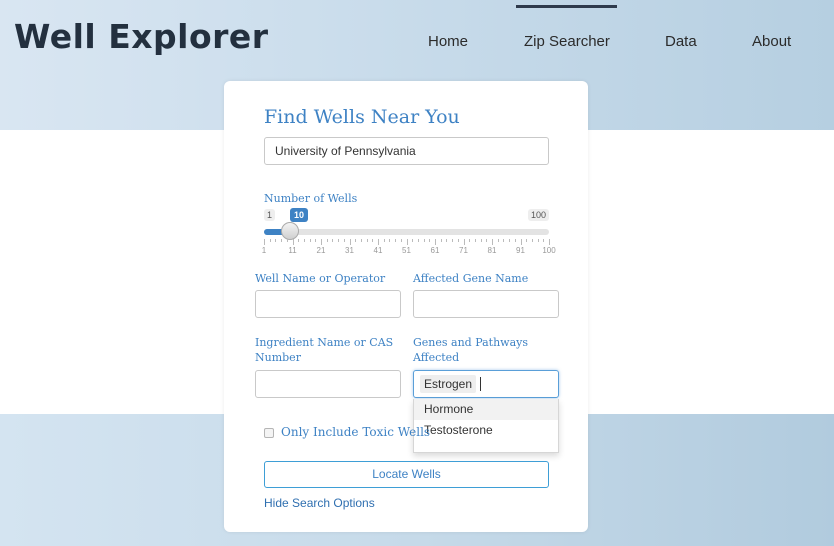  What do you see at coordinates (355, 432) in the screenshot?
I see `toxic-checkbox-label: Only Include Toxic Wells` at bounding box center [355, 432].